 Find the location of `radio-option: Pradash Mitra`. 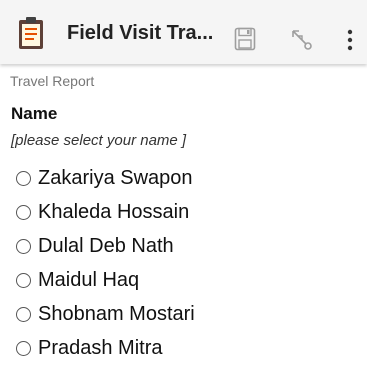

radio-option: Pradash Mitra is located at coordinates (186, 348).